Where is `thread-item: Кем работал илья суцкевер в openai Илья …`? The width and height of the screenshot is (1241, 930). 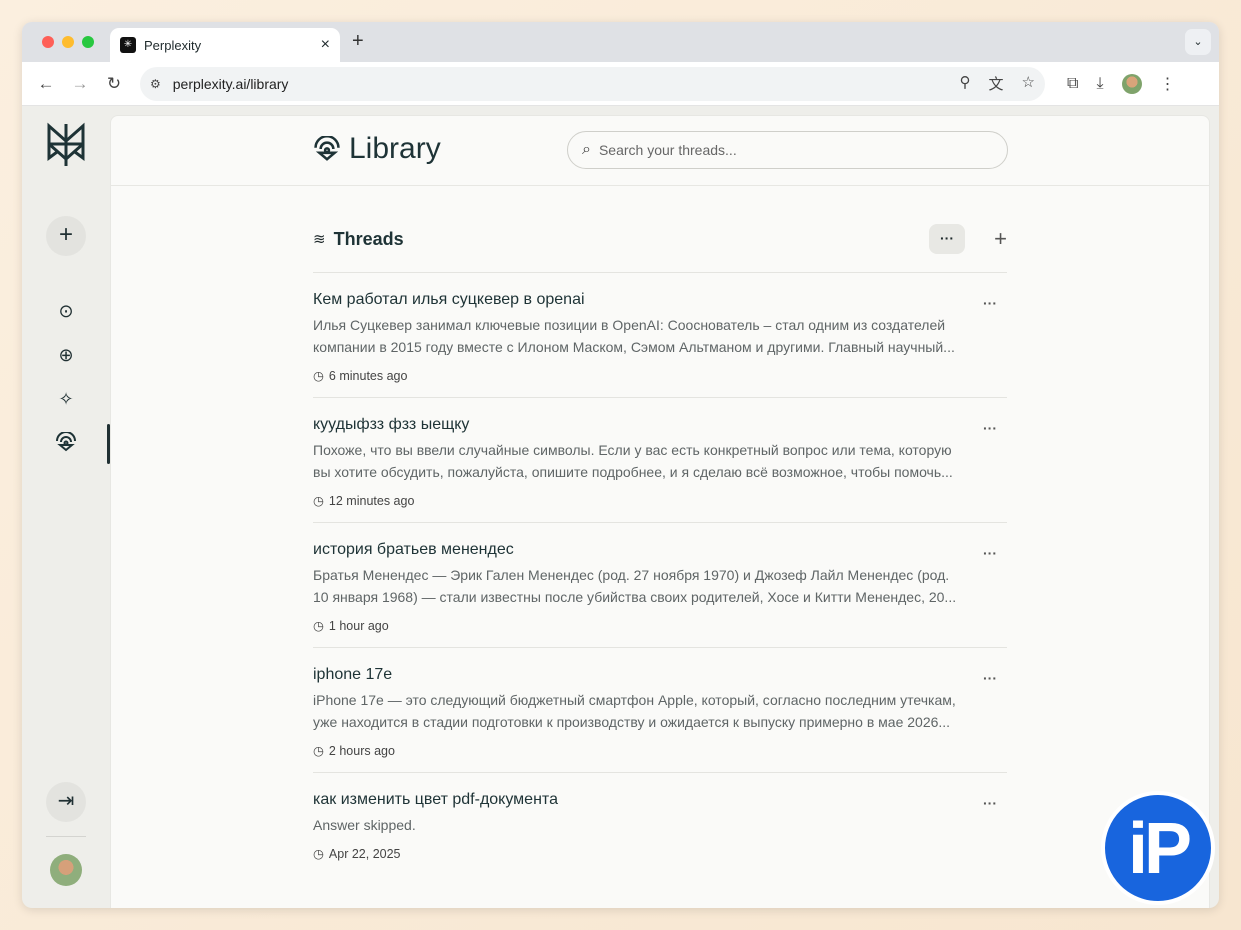
thread-item: Кем работал илья суцкевер в openai Илья … is located at coordinates (660, 334).